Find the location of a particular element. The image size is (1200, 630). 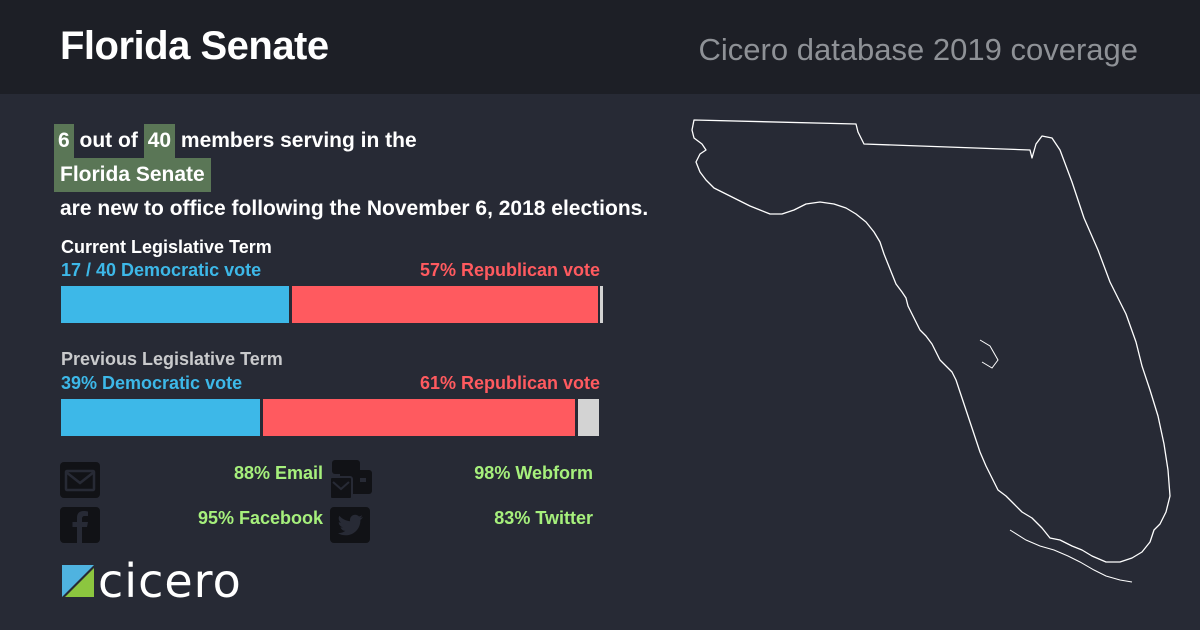

twitter-icon is located at coordinates (350, 525).